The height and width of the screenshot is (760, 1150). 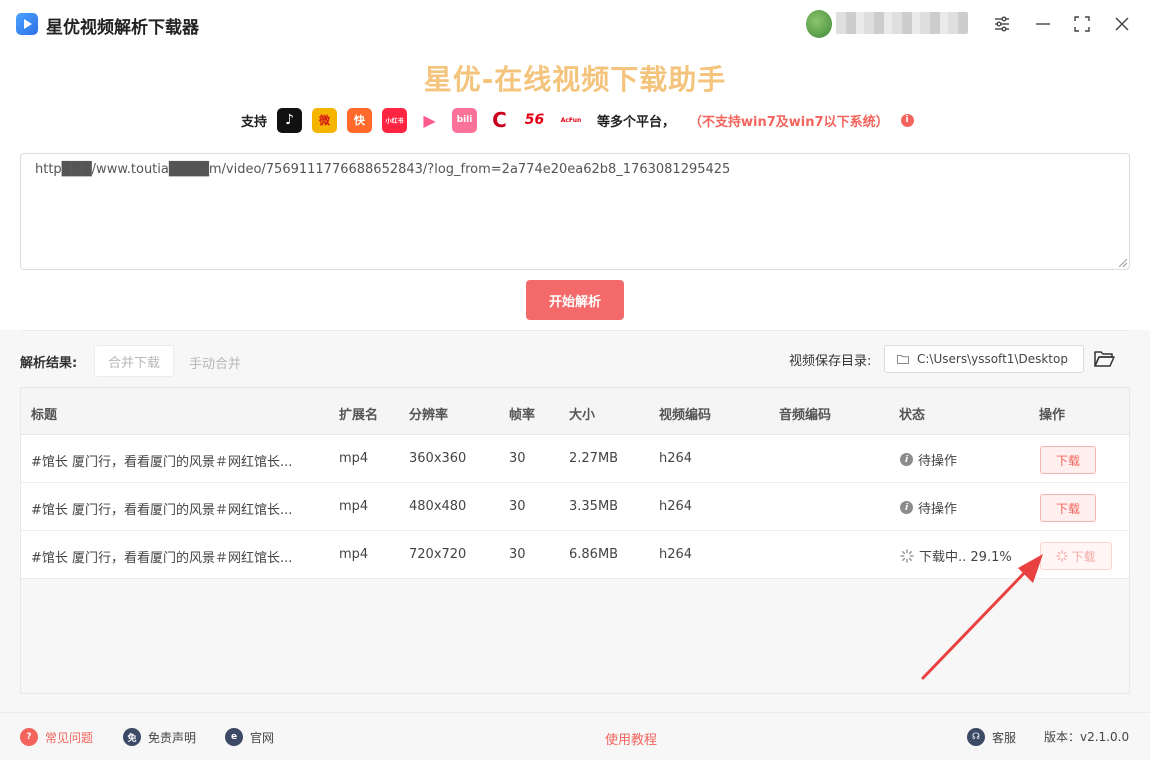 I want to click on browser-icon: e, so click(x=234, y=737).